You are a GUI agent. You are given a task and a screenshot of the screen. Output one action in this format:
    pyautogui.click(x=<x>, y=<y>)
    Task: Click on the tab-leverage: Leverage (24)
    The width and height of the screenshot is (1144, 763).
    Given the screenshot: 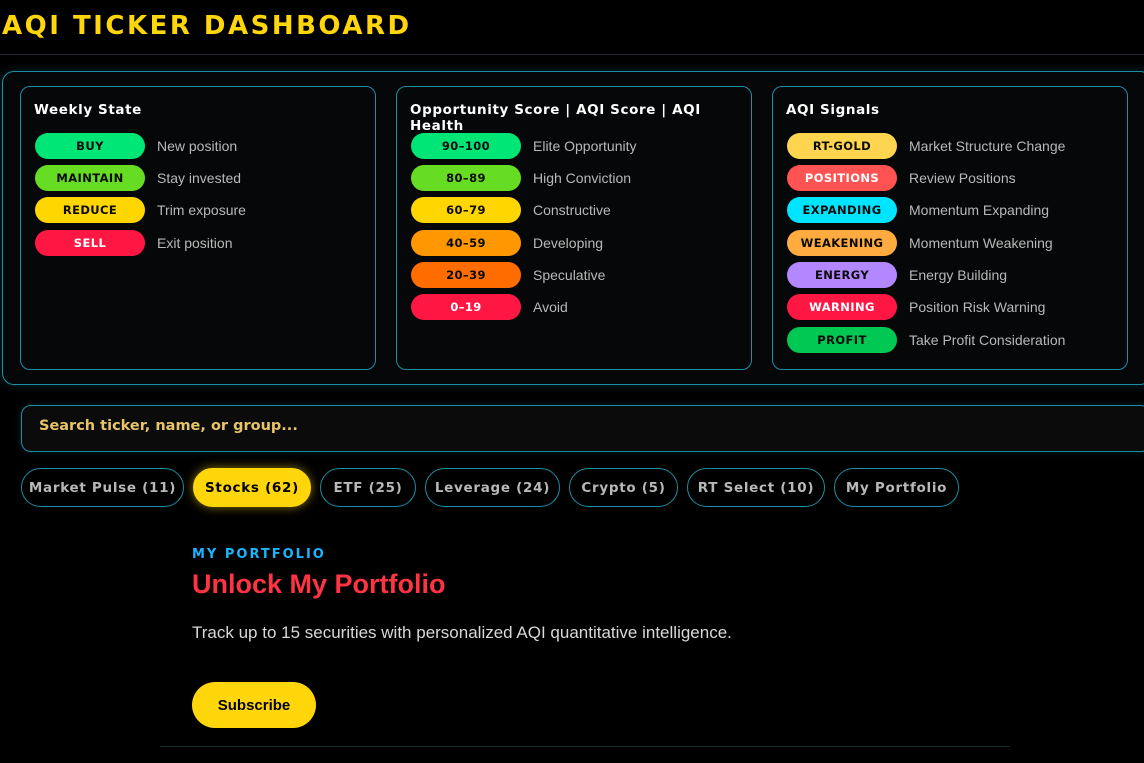 What is the action you would take?
    pyautogui.click(x=492, y=487)
    